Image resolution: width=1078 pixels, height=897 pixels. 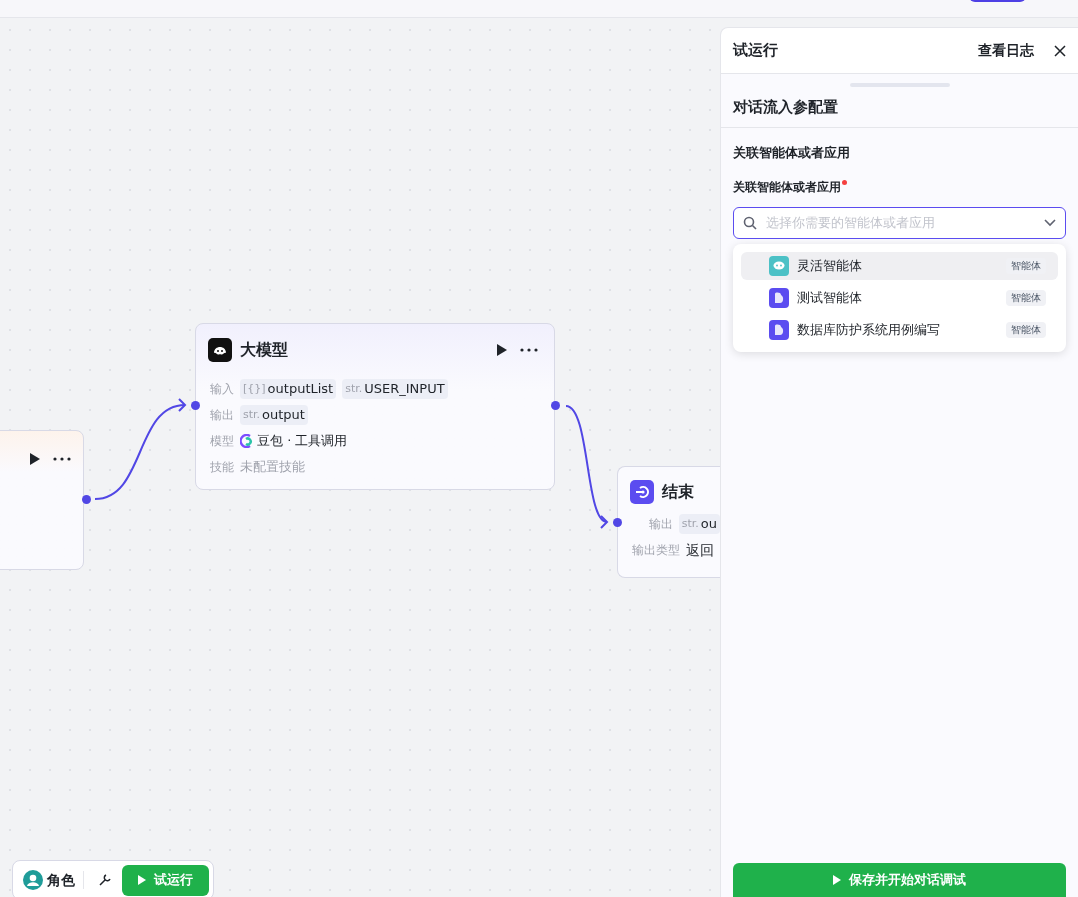 What do you see at coordinates (678, 492) in the screenshot?
I see `node-title: 结束` at bounding box center [678, 492].